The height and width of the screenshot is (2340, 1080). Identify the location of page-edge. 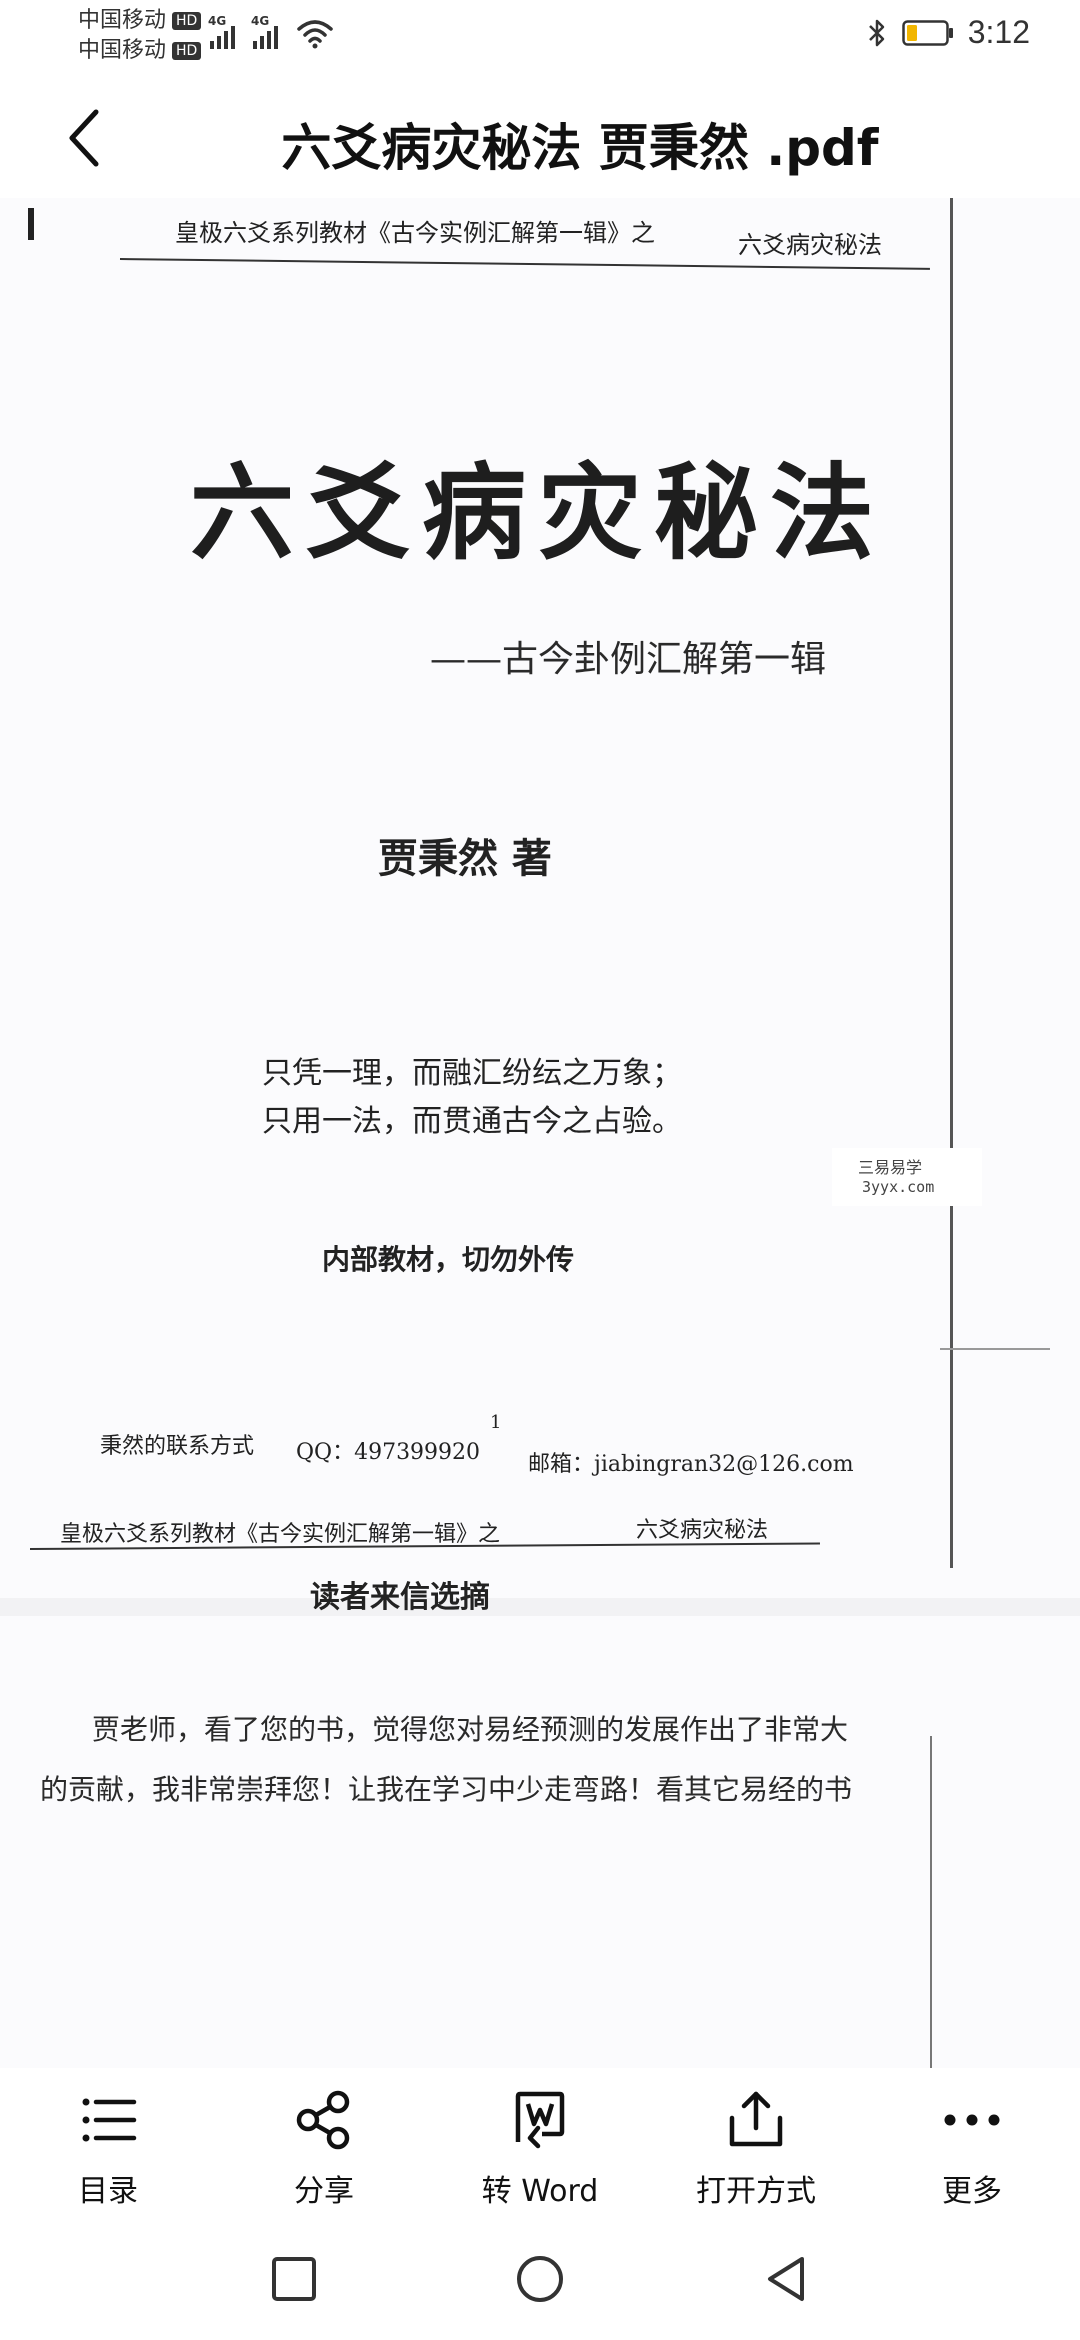
(951, 883).